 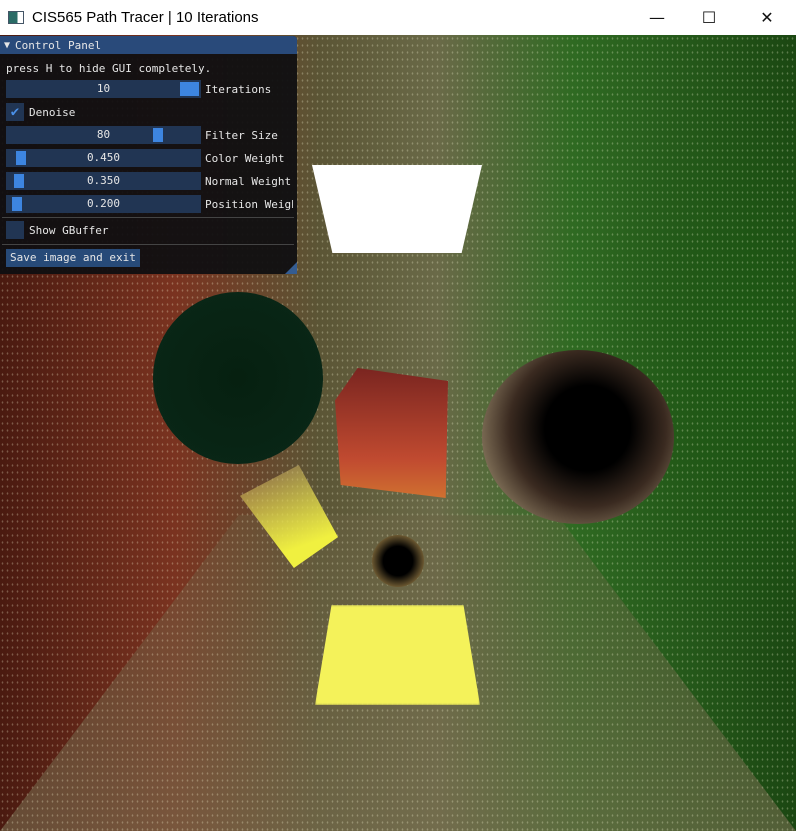 I want to click on color-weight-slider: 0.450, so click(x=103, y=158).